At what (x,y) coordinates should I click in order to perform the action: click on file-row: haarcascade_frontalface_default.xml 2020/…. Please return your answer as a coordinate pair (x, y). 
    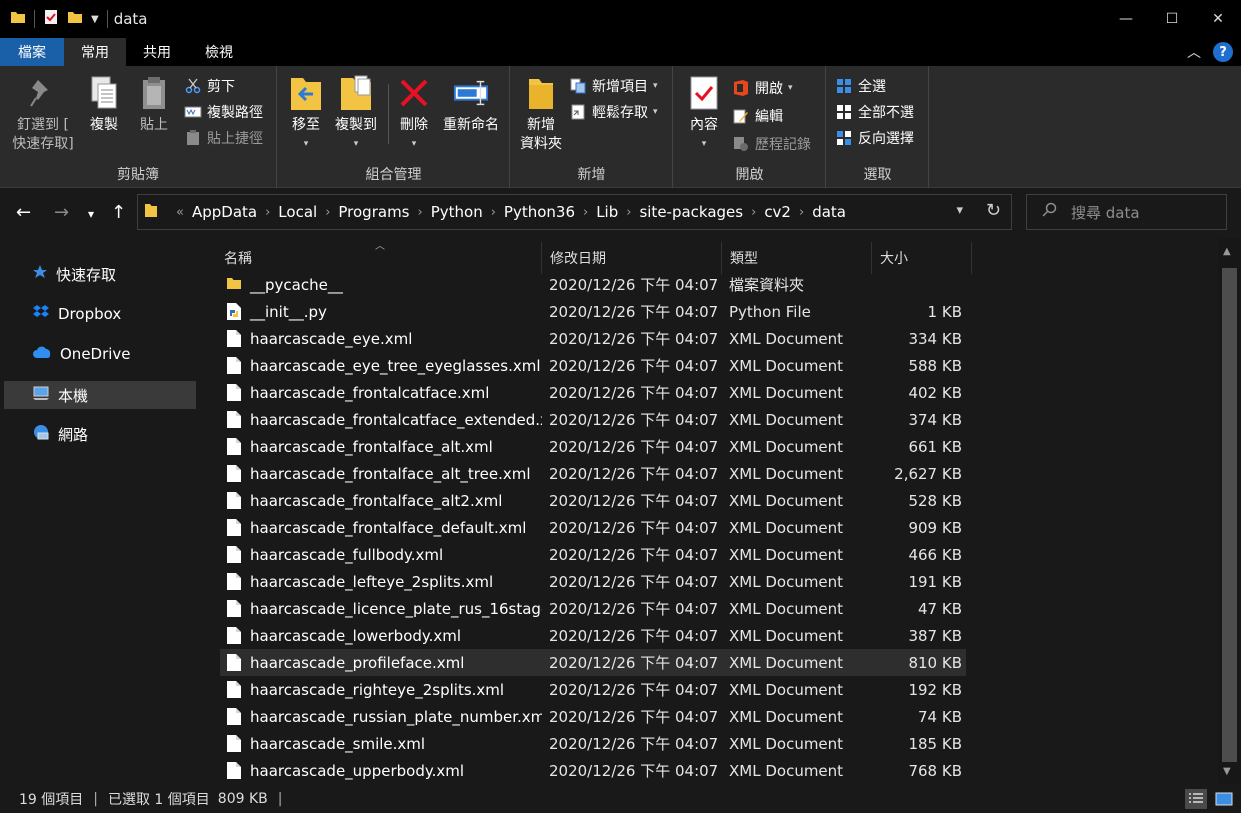
    Looking at the image, I should click on (593, 527).